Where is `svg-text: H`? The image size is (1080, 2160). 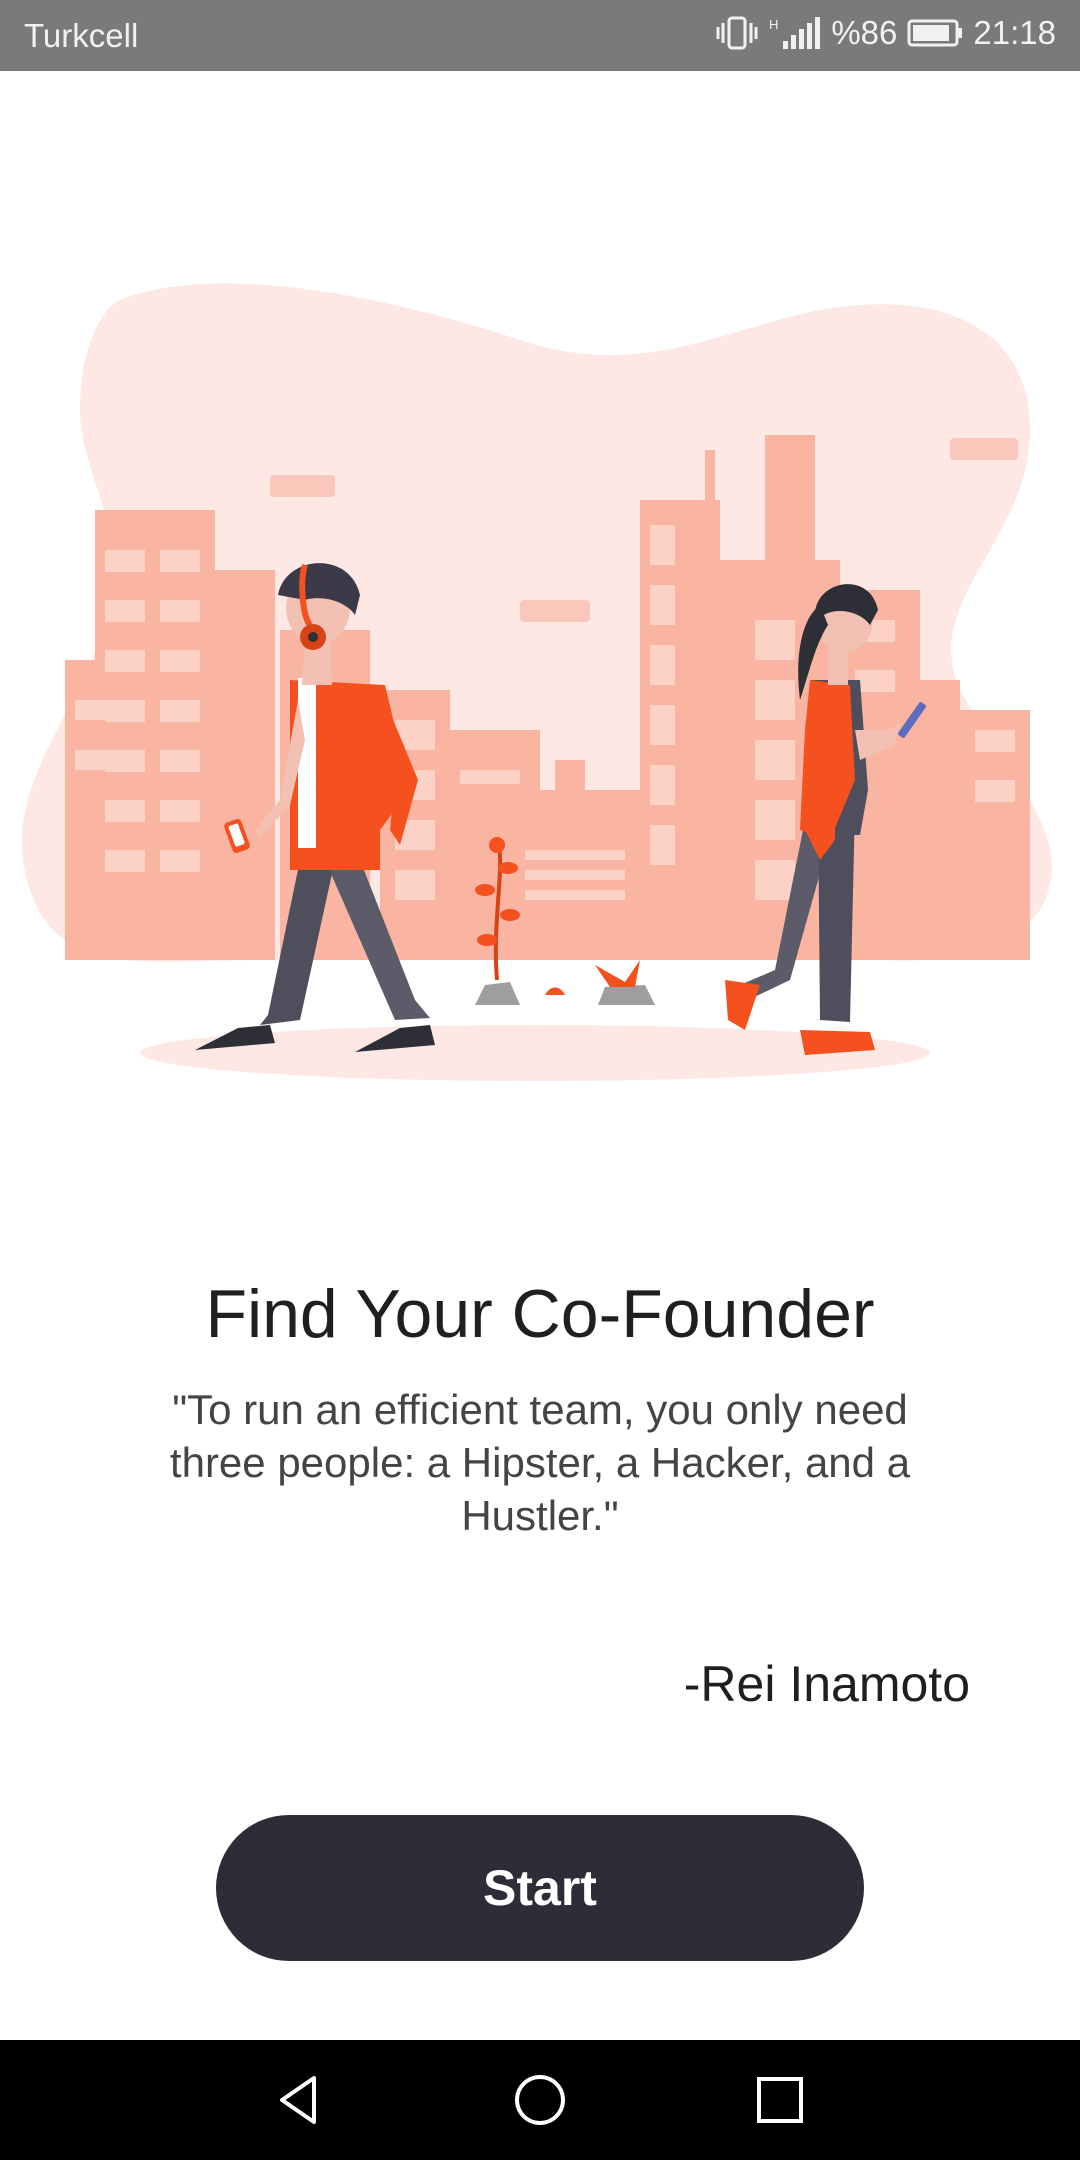
svg-text: H is located at coordinates (773, 24).